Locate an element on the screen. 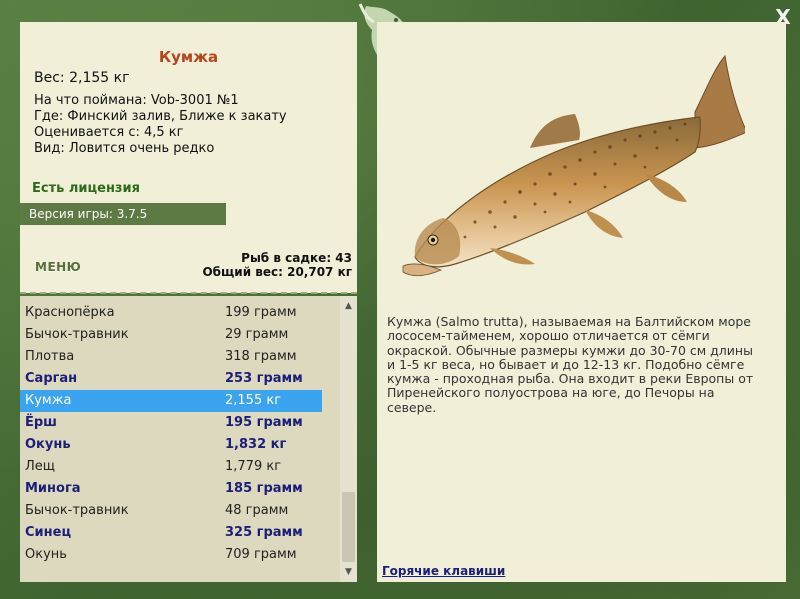 The image size is (800, 599). menu-button: МЕНЮ is located at coordinates (58, 267).